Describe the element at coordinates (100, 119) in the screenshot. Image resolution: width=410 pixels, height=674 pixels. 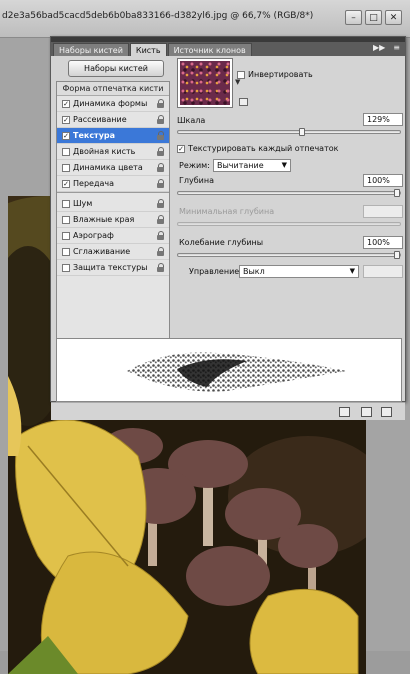
I see `list-item-label: Рассеивание` at that location.